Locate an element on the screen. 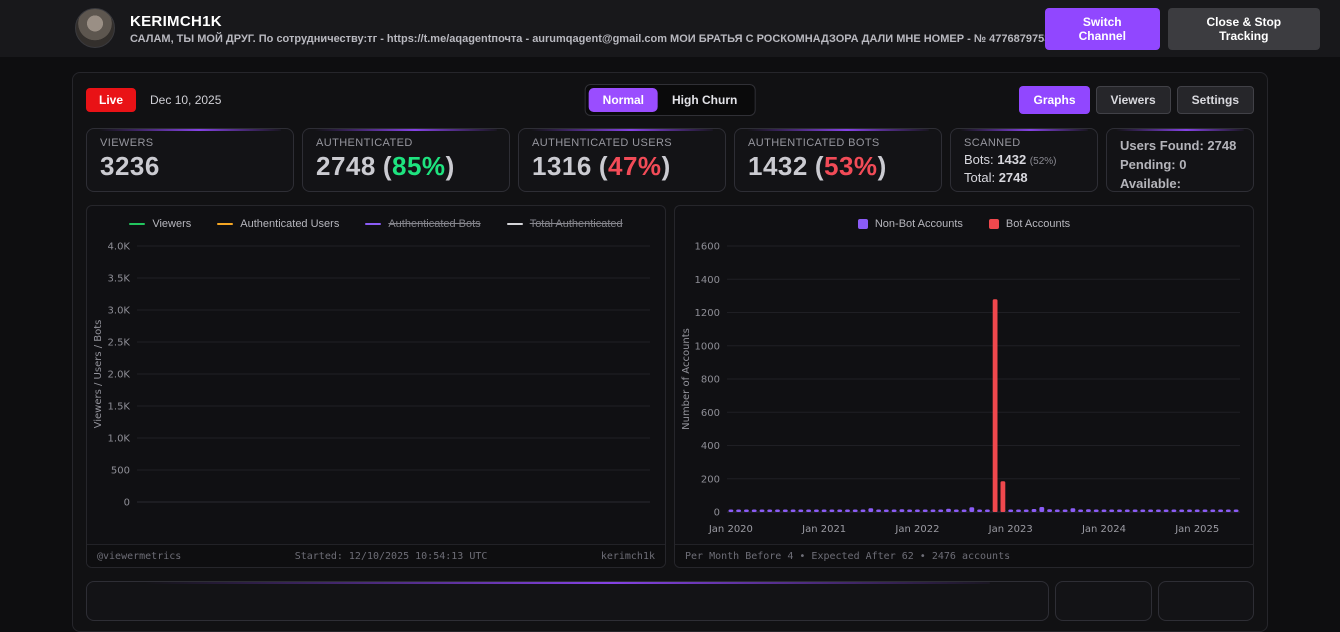  view-buttons: Graphs Viewers Settings is located at coordinates (1136, 100).